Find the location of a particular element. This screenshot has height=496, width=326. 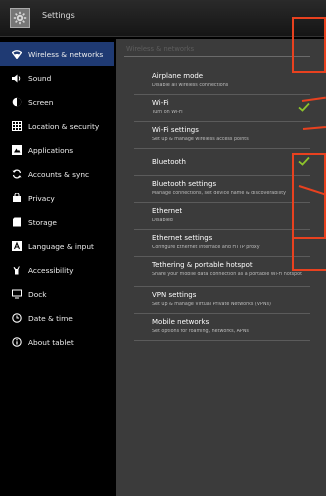

app-title: Settings is located at coordinates (58, 15).